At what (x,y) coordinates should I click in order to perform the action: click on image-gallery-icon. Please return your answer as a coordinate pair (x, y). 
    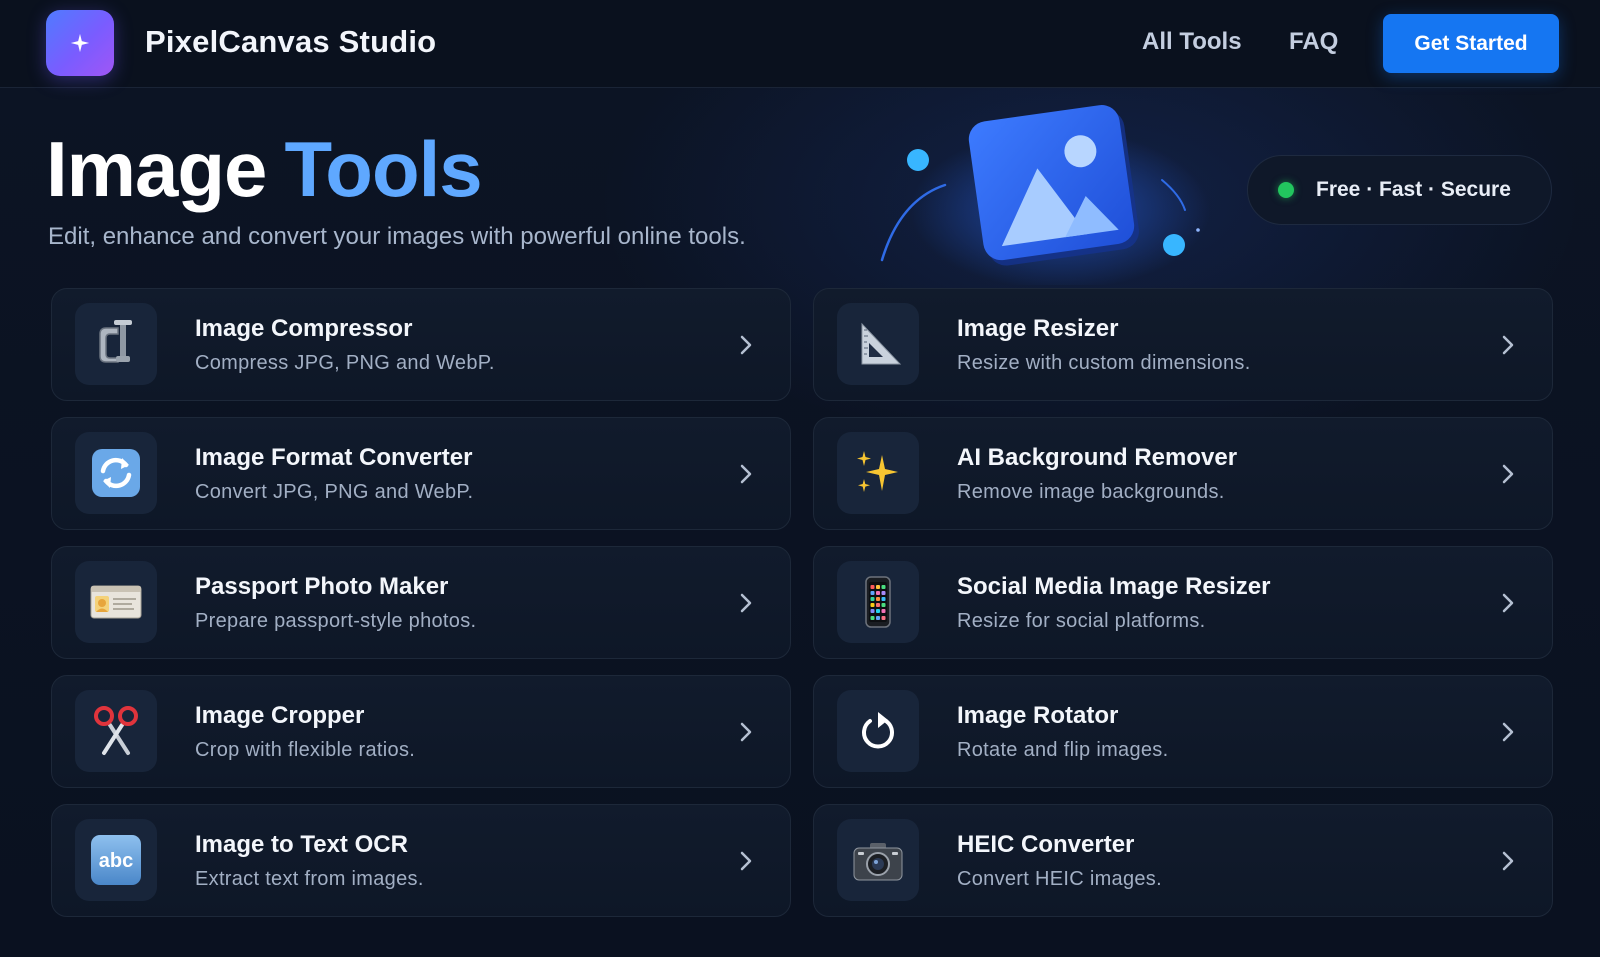
    Looking at the image, I should click on (1045, 195).